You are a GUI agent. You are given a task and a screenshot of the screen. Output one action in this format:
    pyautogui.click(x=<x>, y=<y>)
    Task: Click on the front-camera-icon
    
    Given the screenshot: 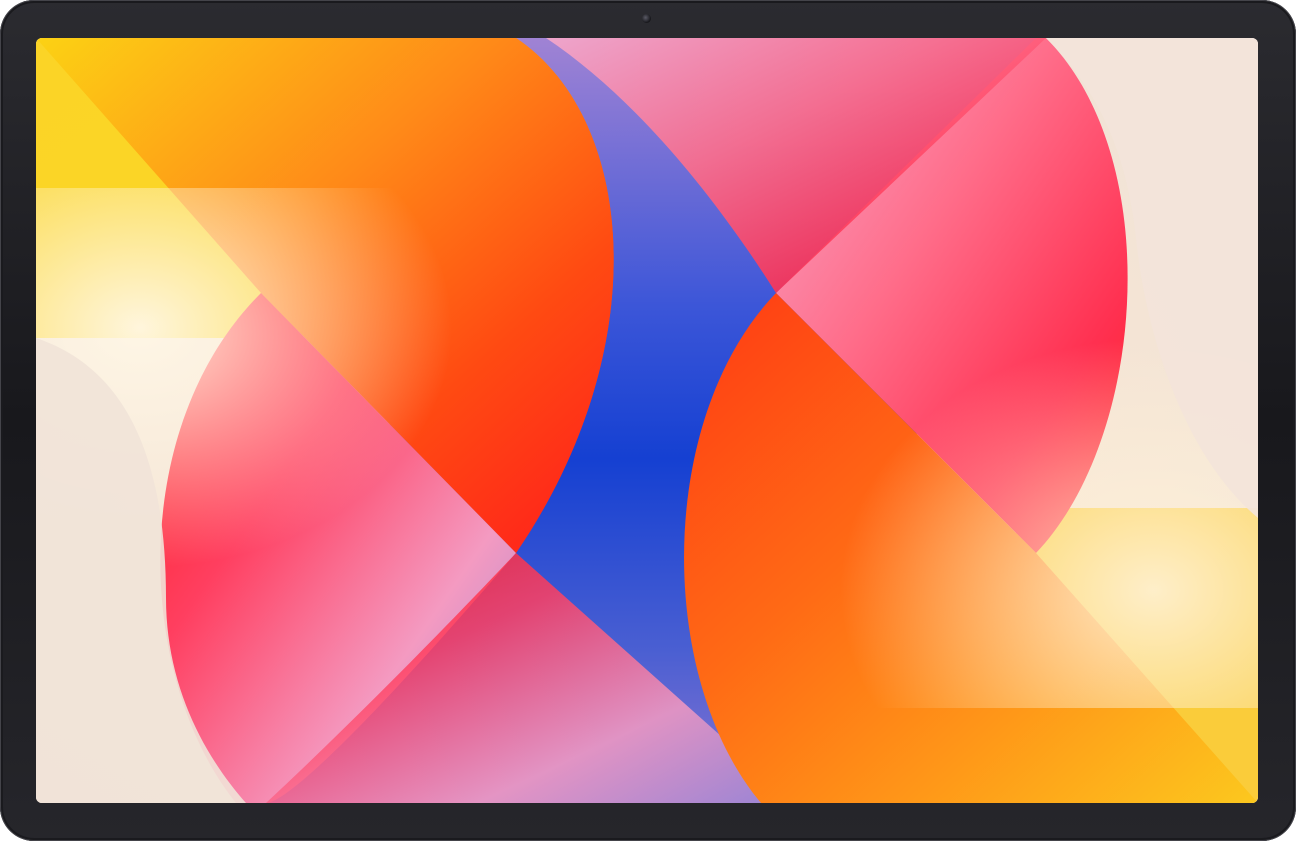 What is the action you would take?
    pyautogui.click(x=646, y=18)
    